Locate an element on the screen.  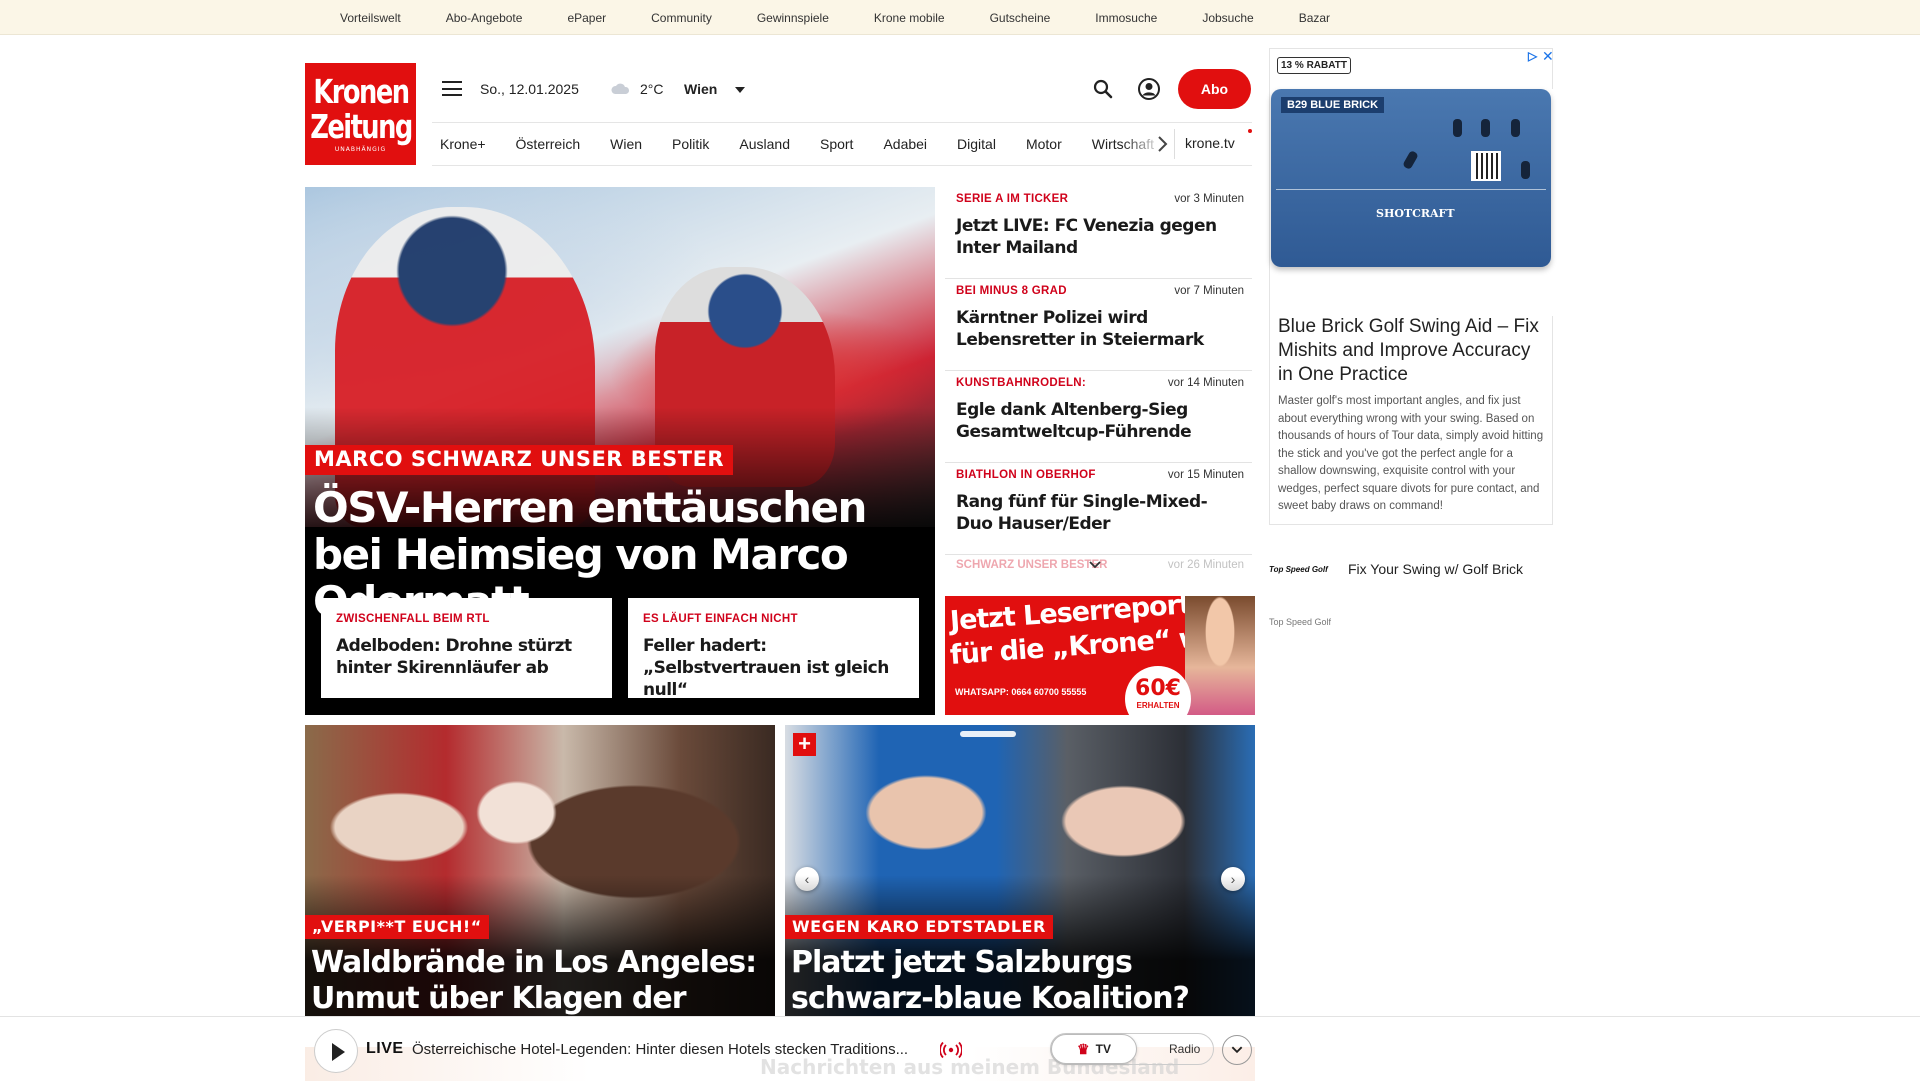
reward-amount: 60€ is located at coordinates (1158, 688).